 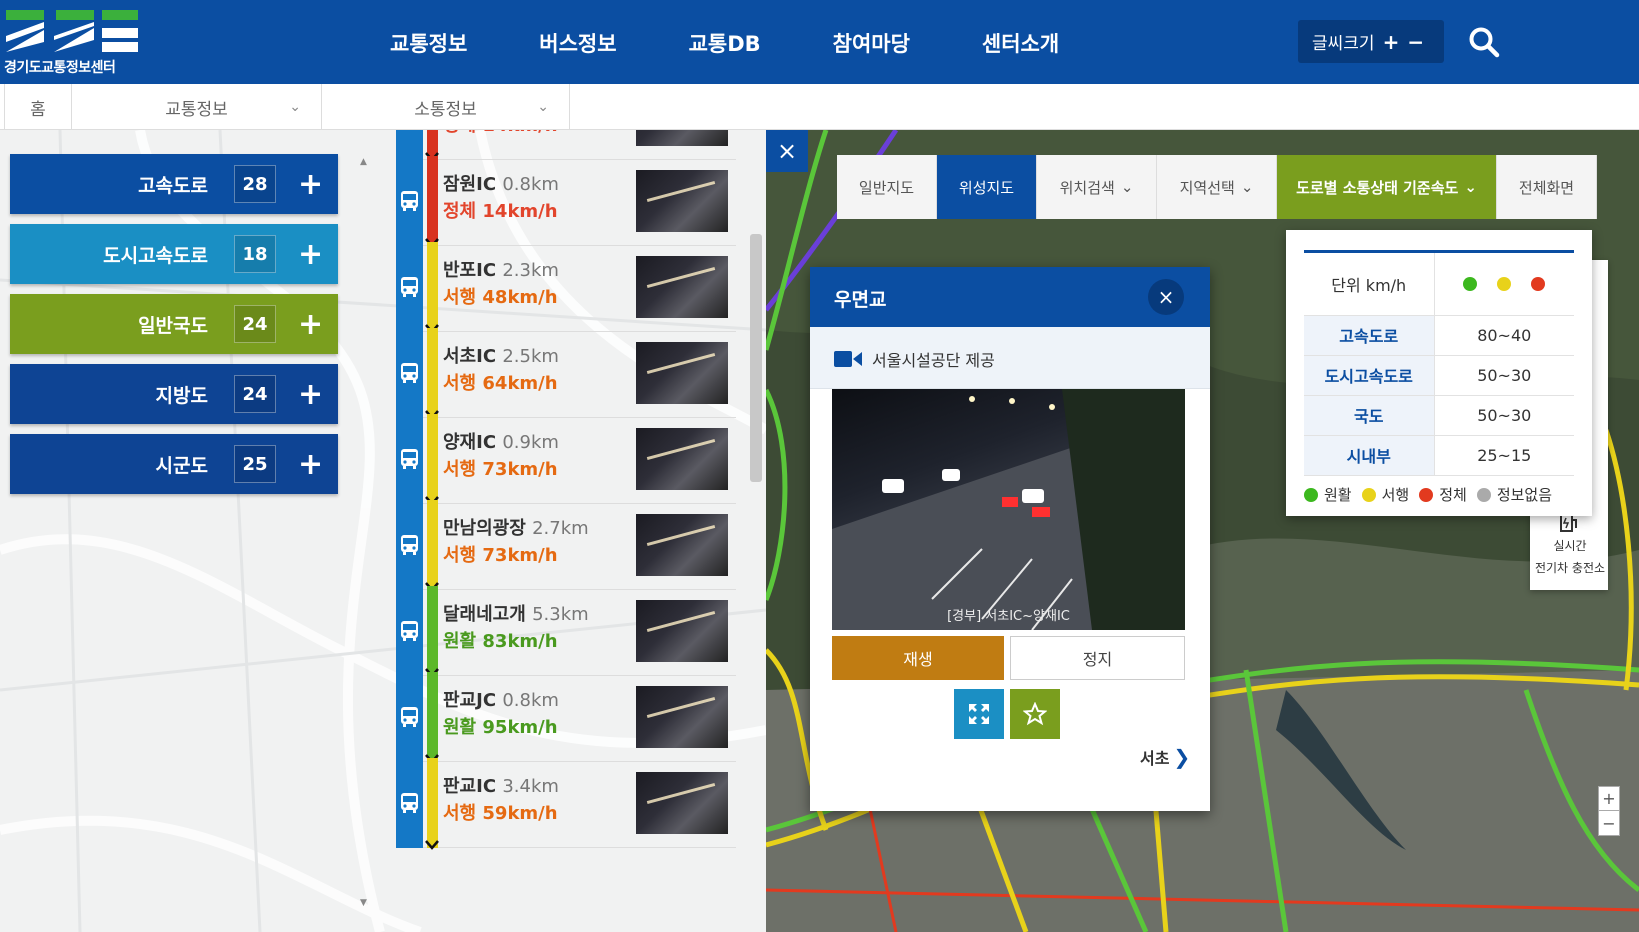 I want to click on legend-road: 시내부, so click(x=1369, y=455).